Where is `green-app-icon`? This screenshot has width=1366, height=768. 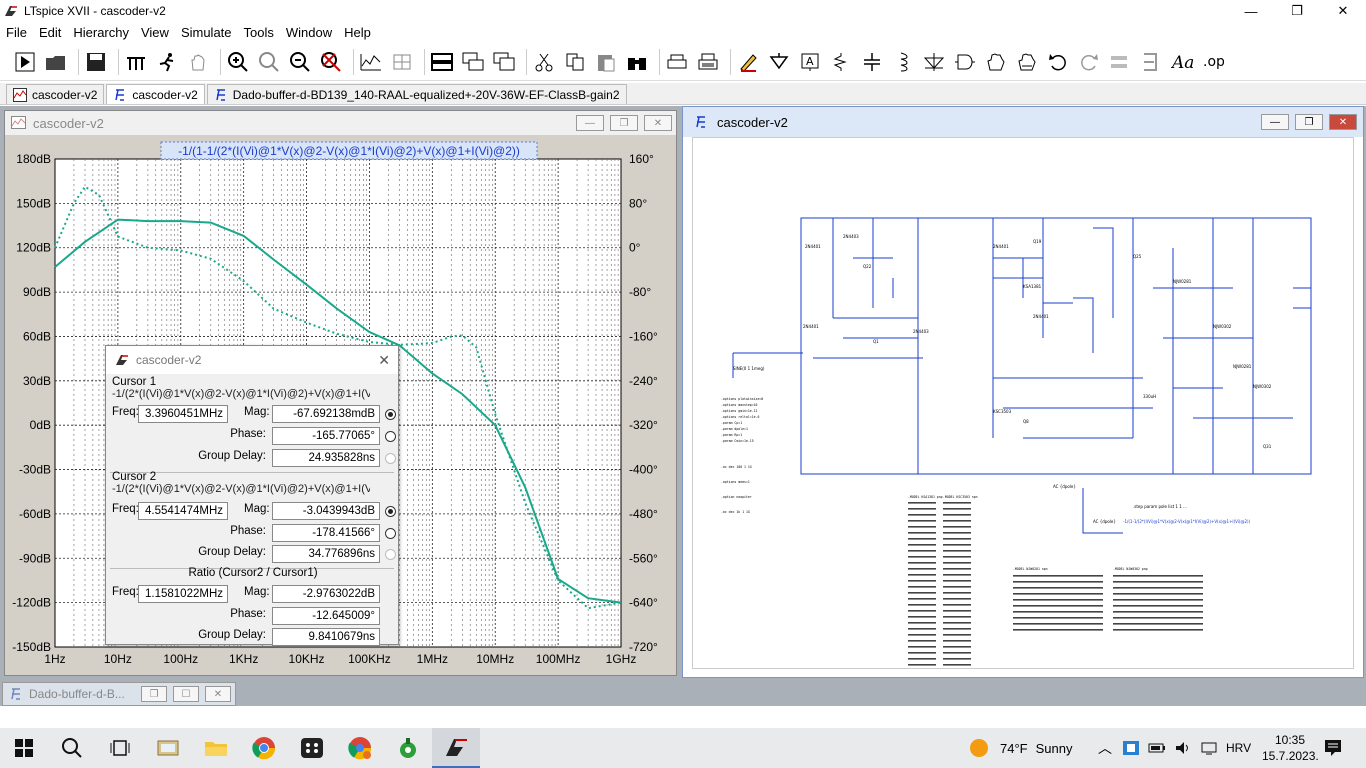 green-app-icon is located at coordinates (408, 748).